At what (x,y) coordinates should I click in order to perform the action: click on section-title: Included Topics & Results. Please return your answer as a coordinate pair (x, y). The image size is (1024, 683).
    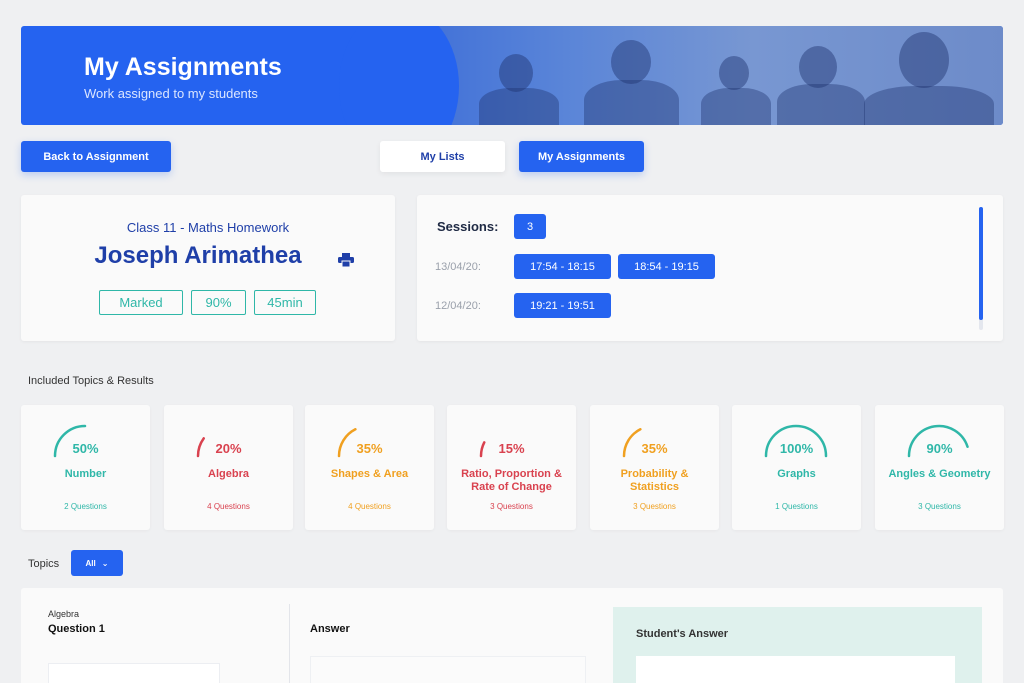
    Looking at the image, I should click on (91, 381).